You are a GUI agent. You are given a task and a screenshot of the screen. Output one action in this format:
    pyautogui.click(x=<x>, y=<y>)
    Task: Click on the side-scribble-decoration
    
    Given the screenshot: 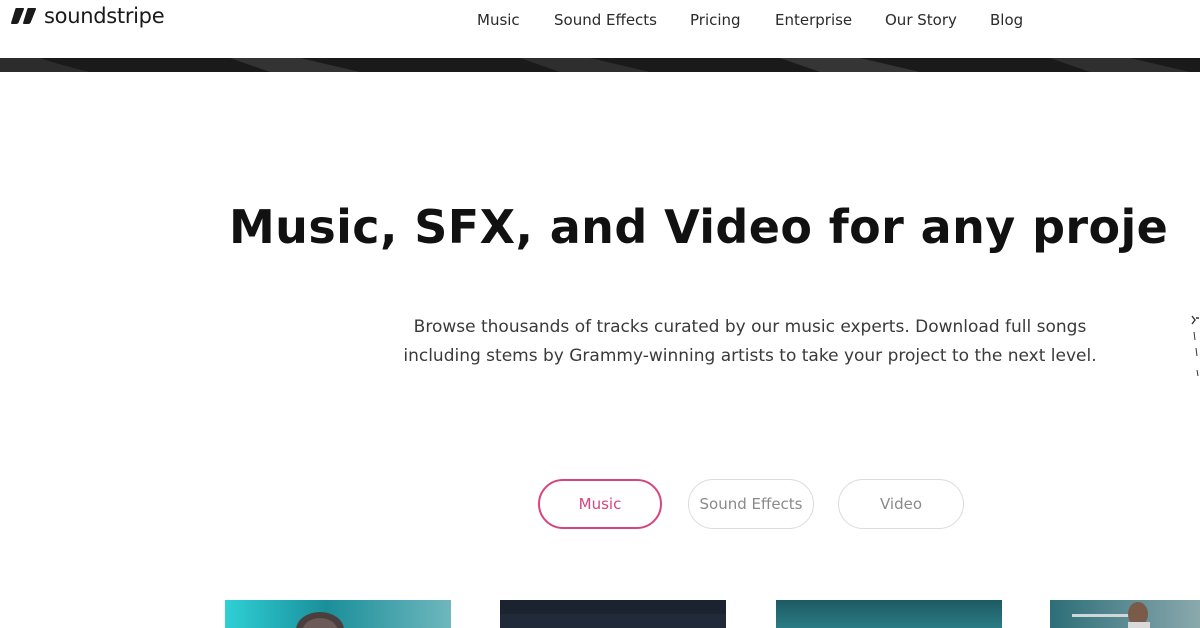 What is the action you would take?
    pyautogui.click(x=1195, y=346)
    